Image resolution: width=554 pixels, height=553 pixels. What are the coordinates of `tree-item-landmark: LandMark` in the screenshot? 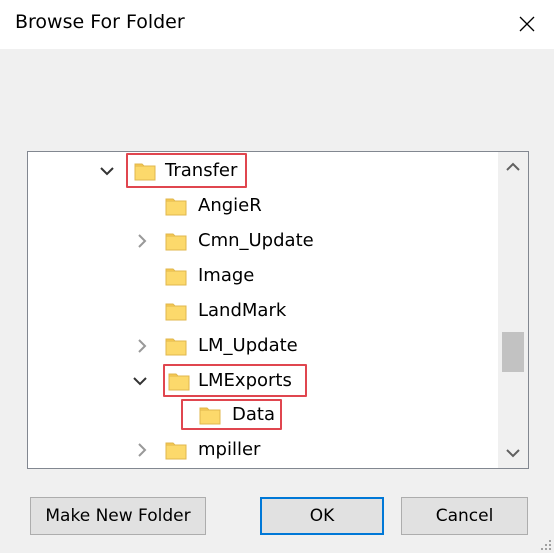 It's located at (264, 311).